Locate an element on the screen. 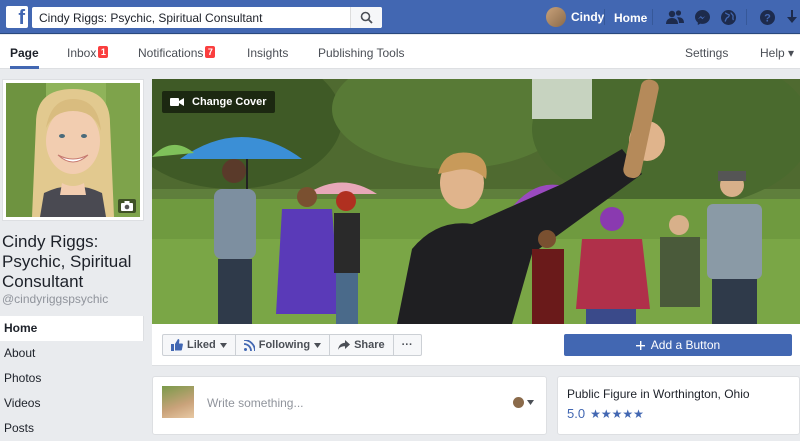 This screenshot has height=441, width=800. add-a-button: Add a Button is located at coordinates (678, 345).